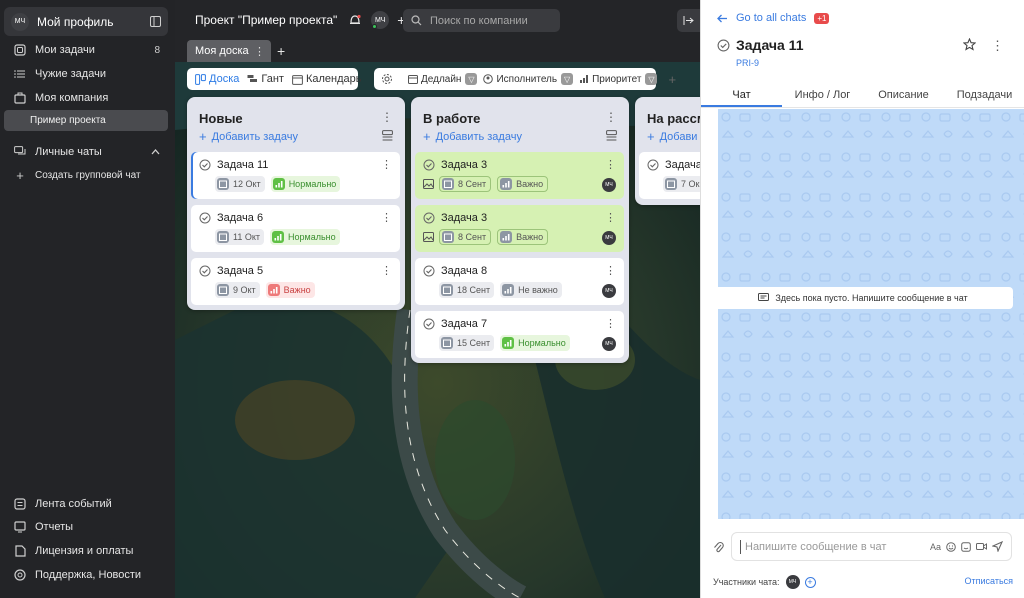  Describe the element at coordinates (903, 94) in the screenshot. I see `tab-description: Описание` at that location.